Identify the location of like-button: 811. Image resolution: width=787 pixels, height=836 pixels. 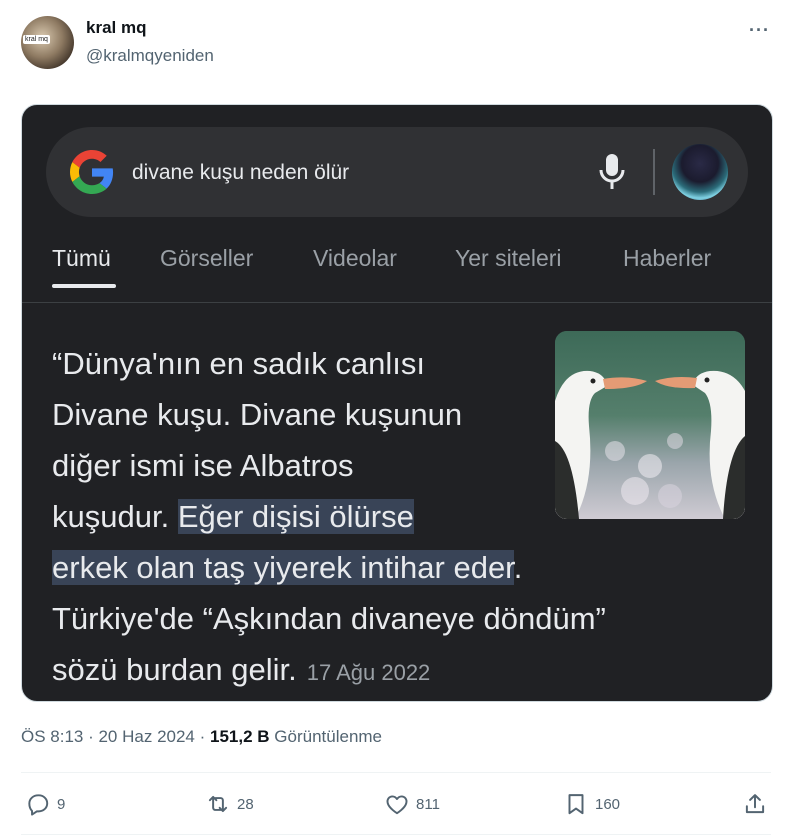
(412, 804).